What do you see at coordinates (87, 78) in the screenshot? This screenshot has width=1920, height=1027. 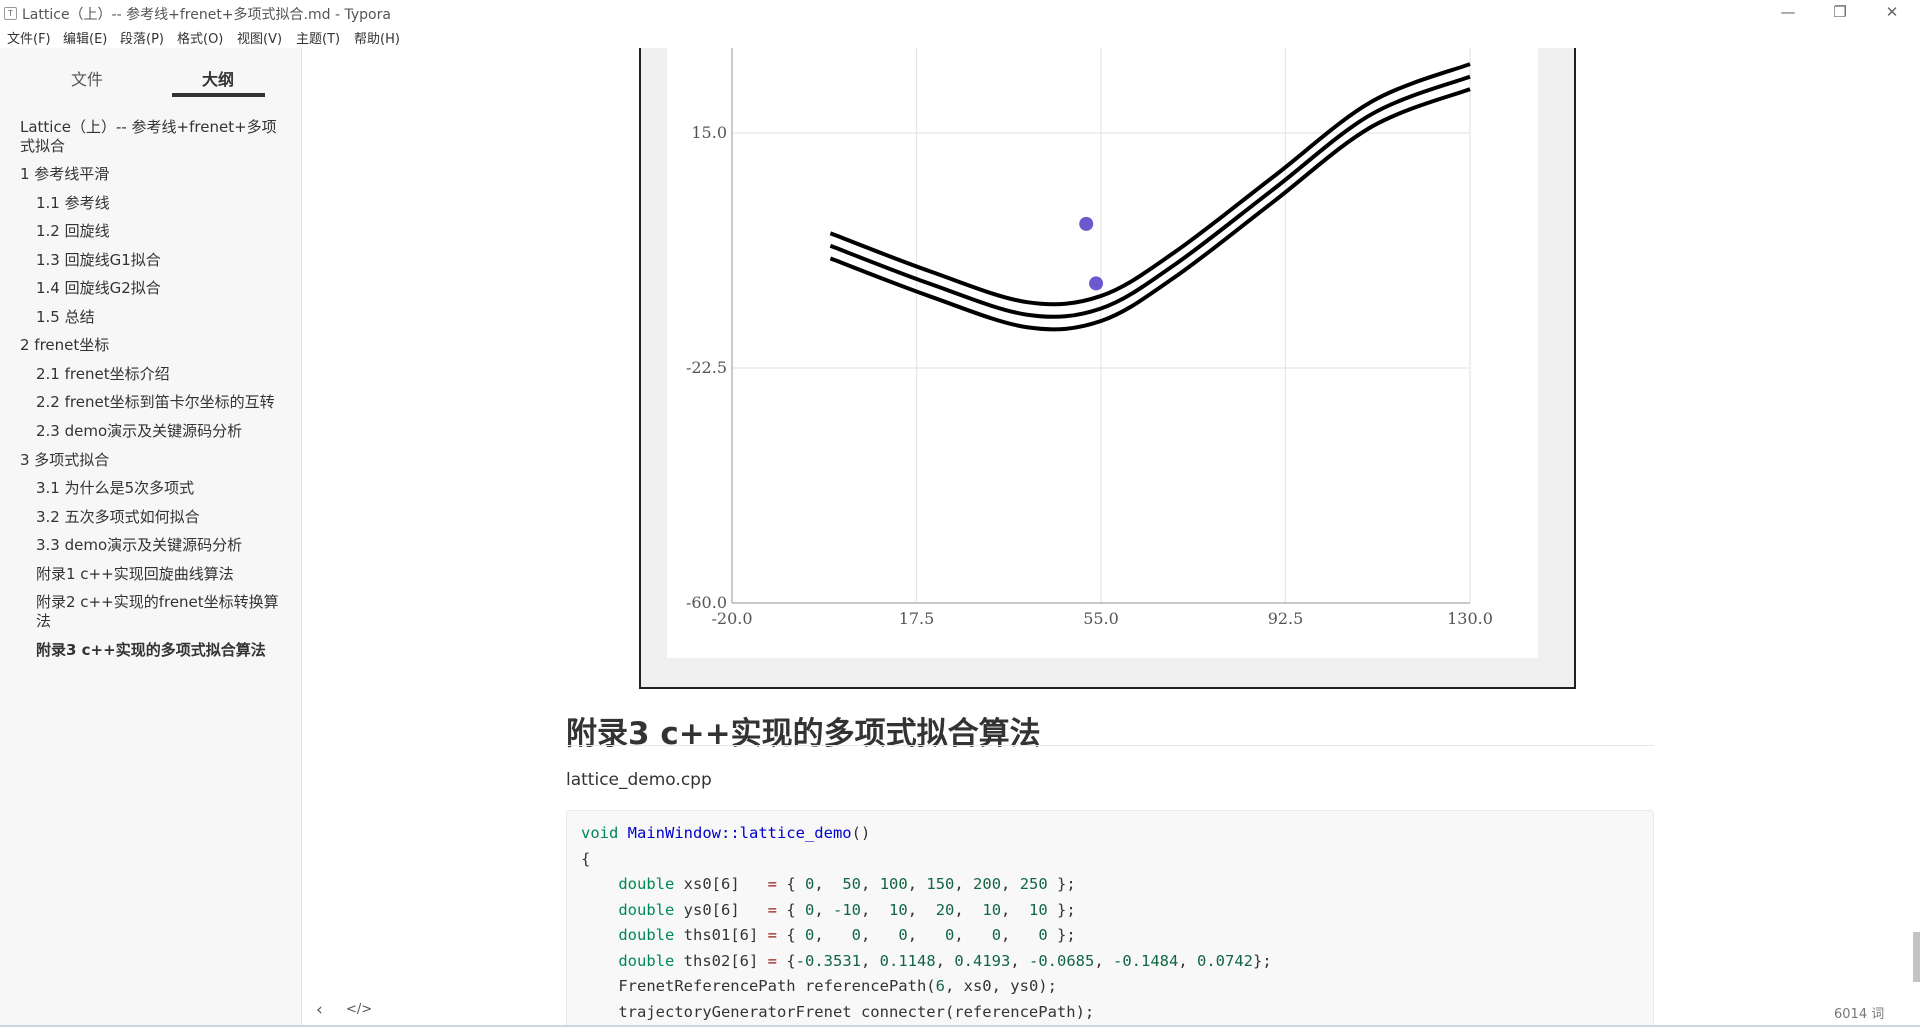 I see `tab-files: 文件` at bounding box center [87, 78].